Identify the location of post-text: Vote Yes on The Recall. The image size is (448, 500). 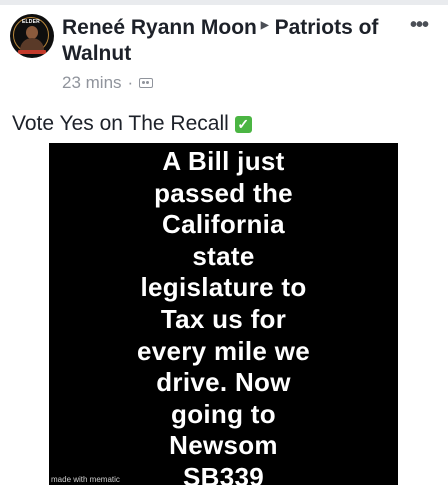
(120, 123).